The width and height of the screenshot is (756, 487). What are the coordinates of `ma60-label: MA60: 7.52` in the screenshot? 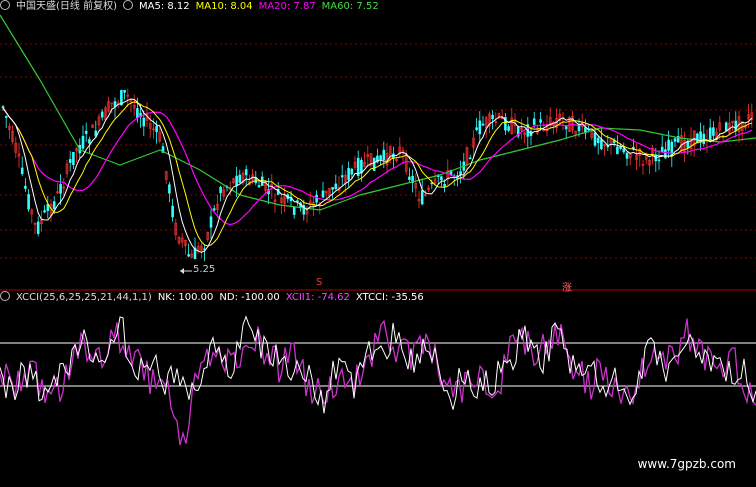 It's located at (350, 6).